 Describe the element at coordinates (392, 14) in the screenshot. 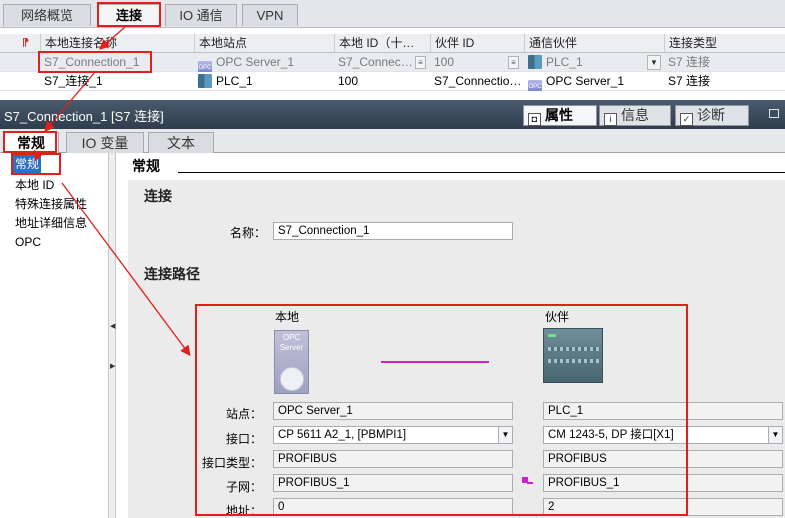

I see `top-tab-strip: 网络概览 连接 IO 通信 VPN` at that location.